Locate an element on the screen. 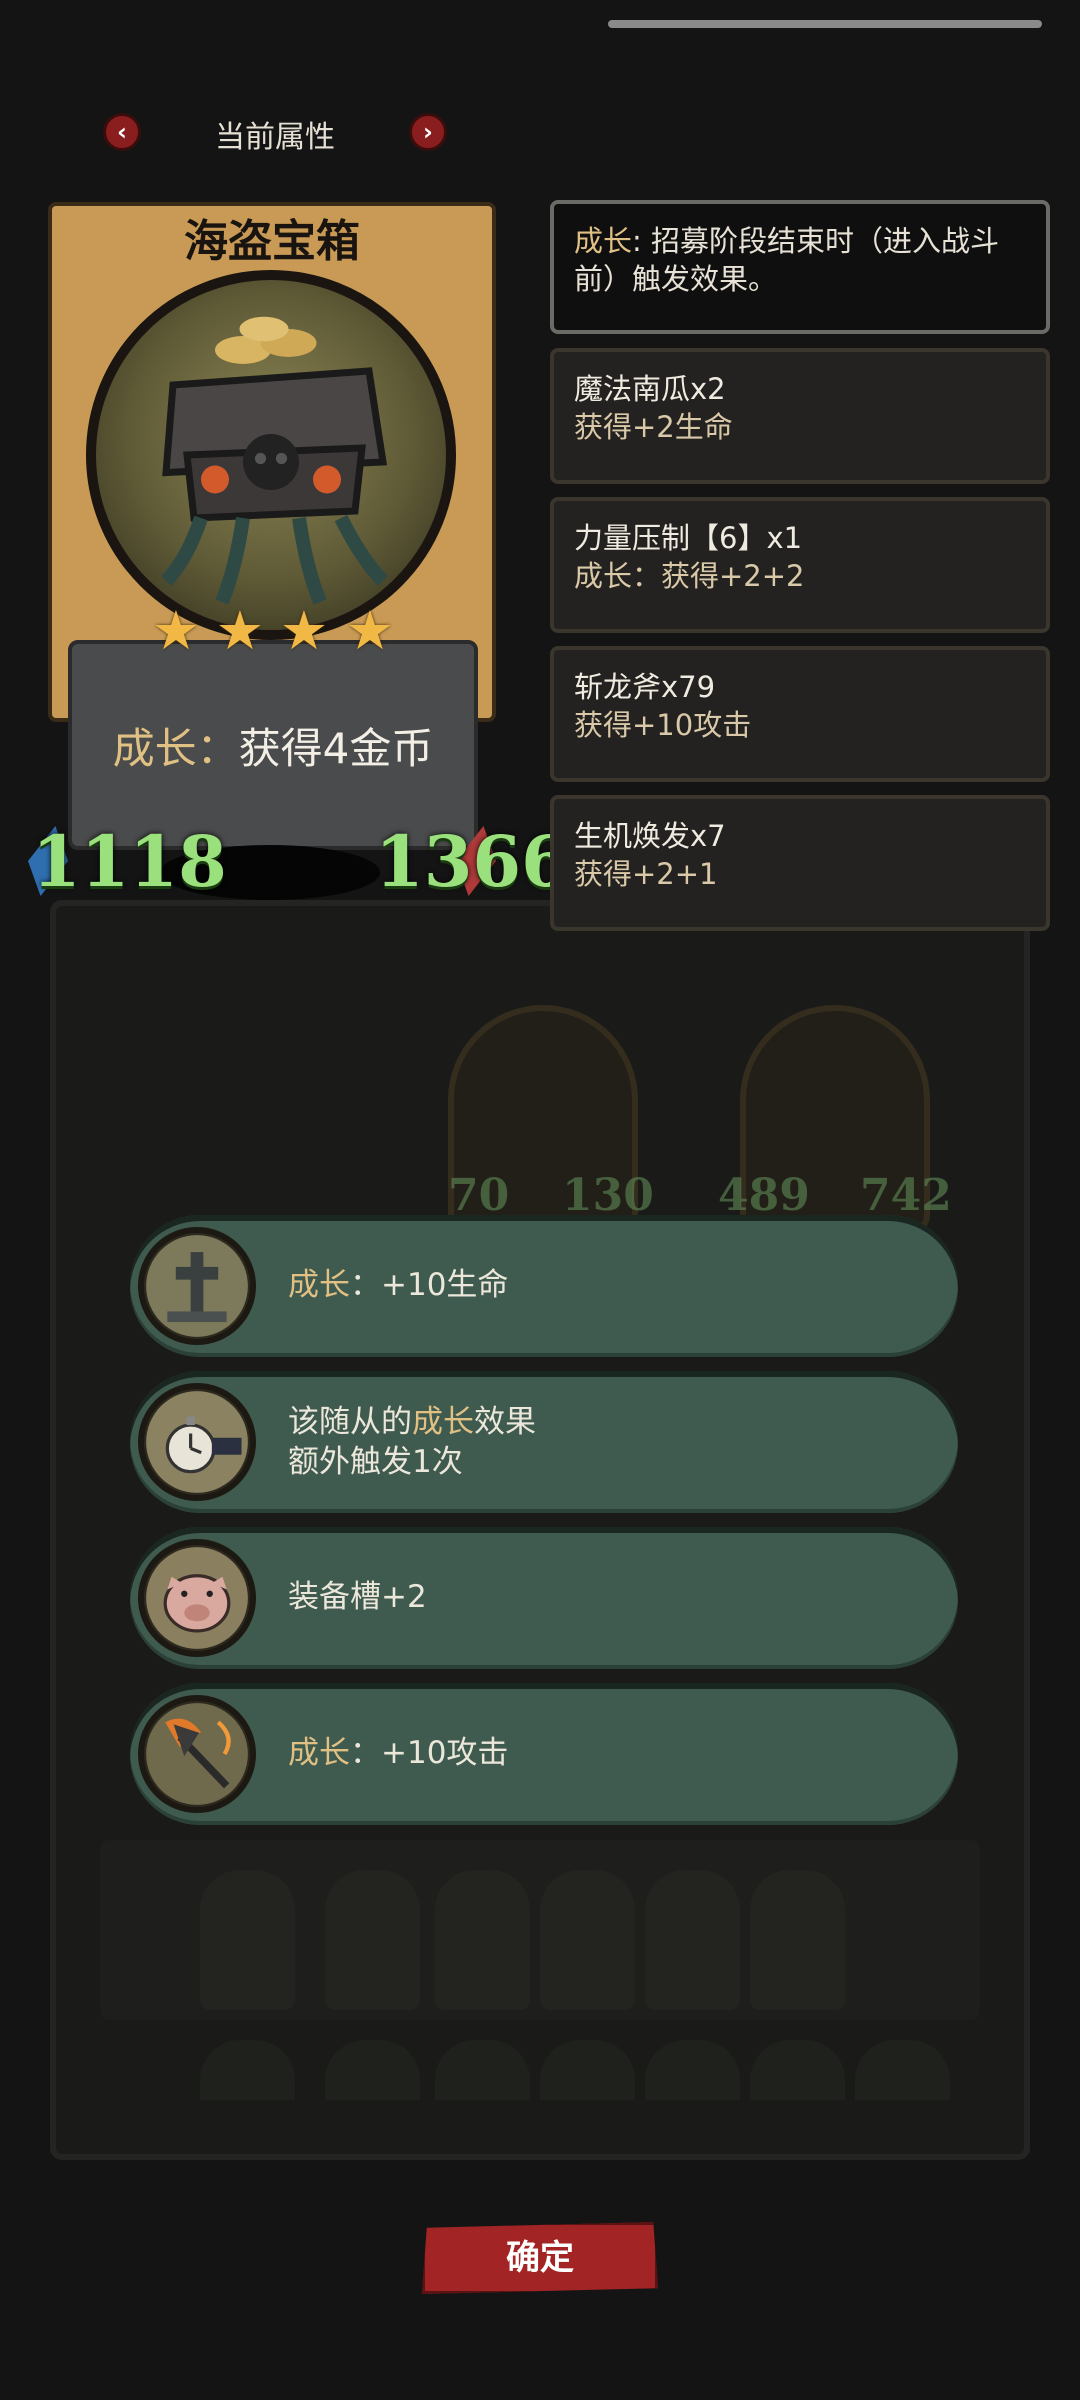 Image resolution: width=1080 pixels, height=2400 pixels. card-description: 成长：获得4金币 is located at coordinates (273, 745).